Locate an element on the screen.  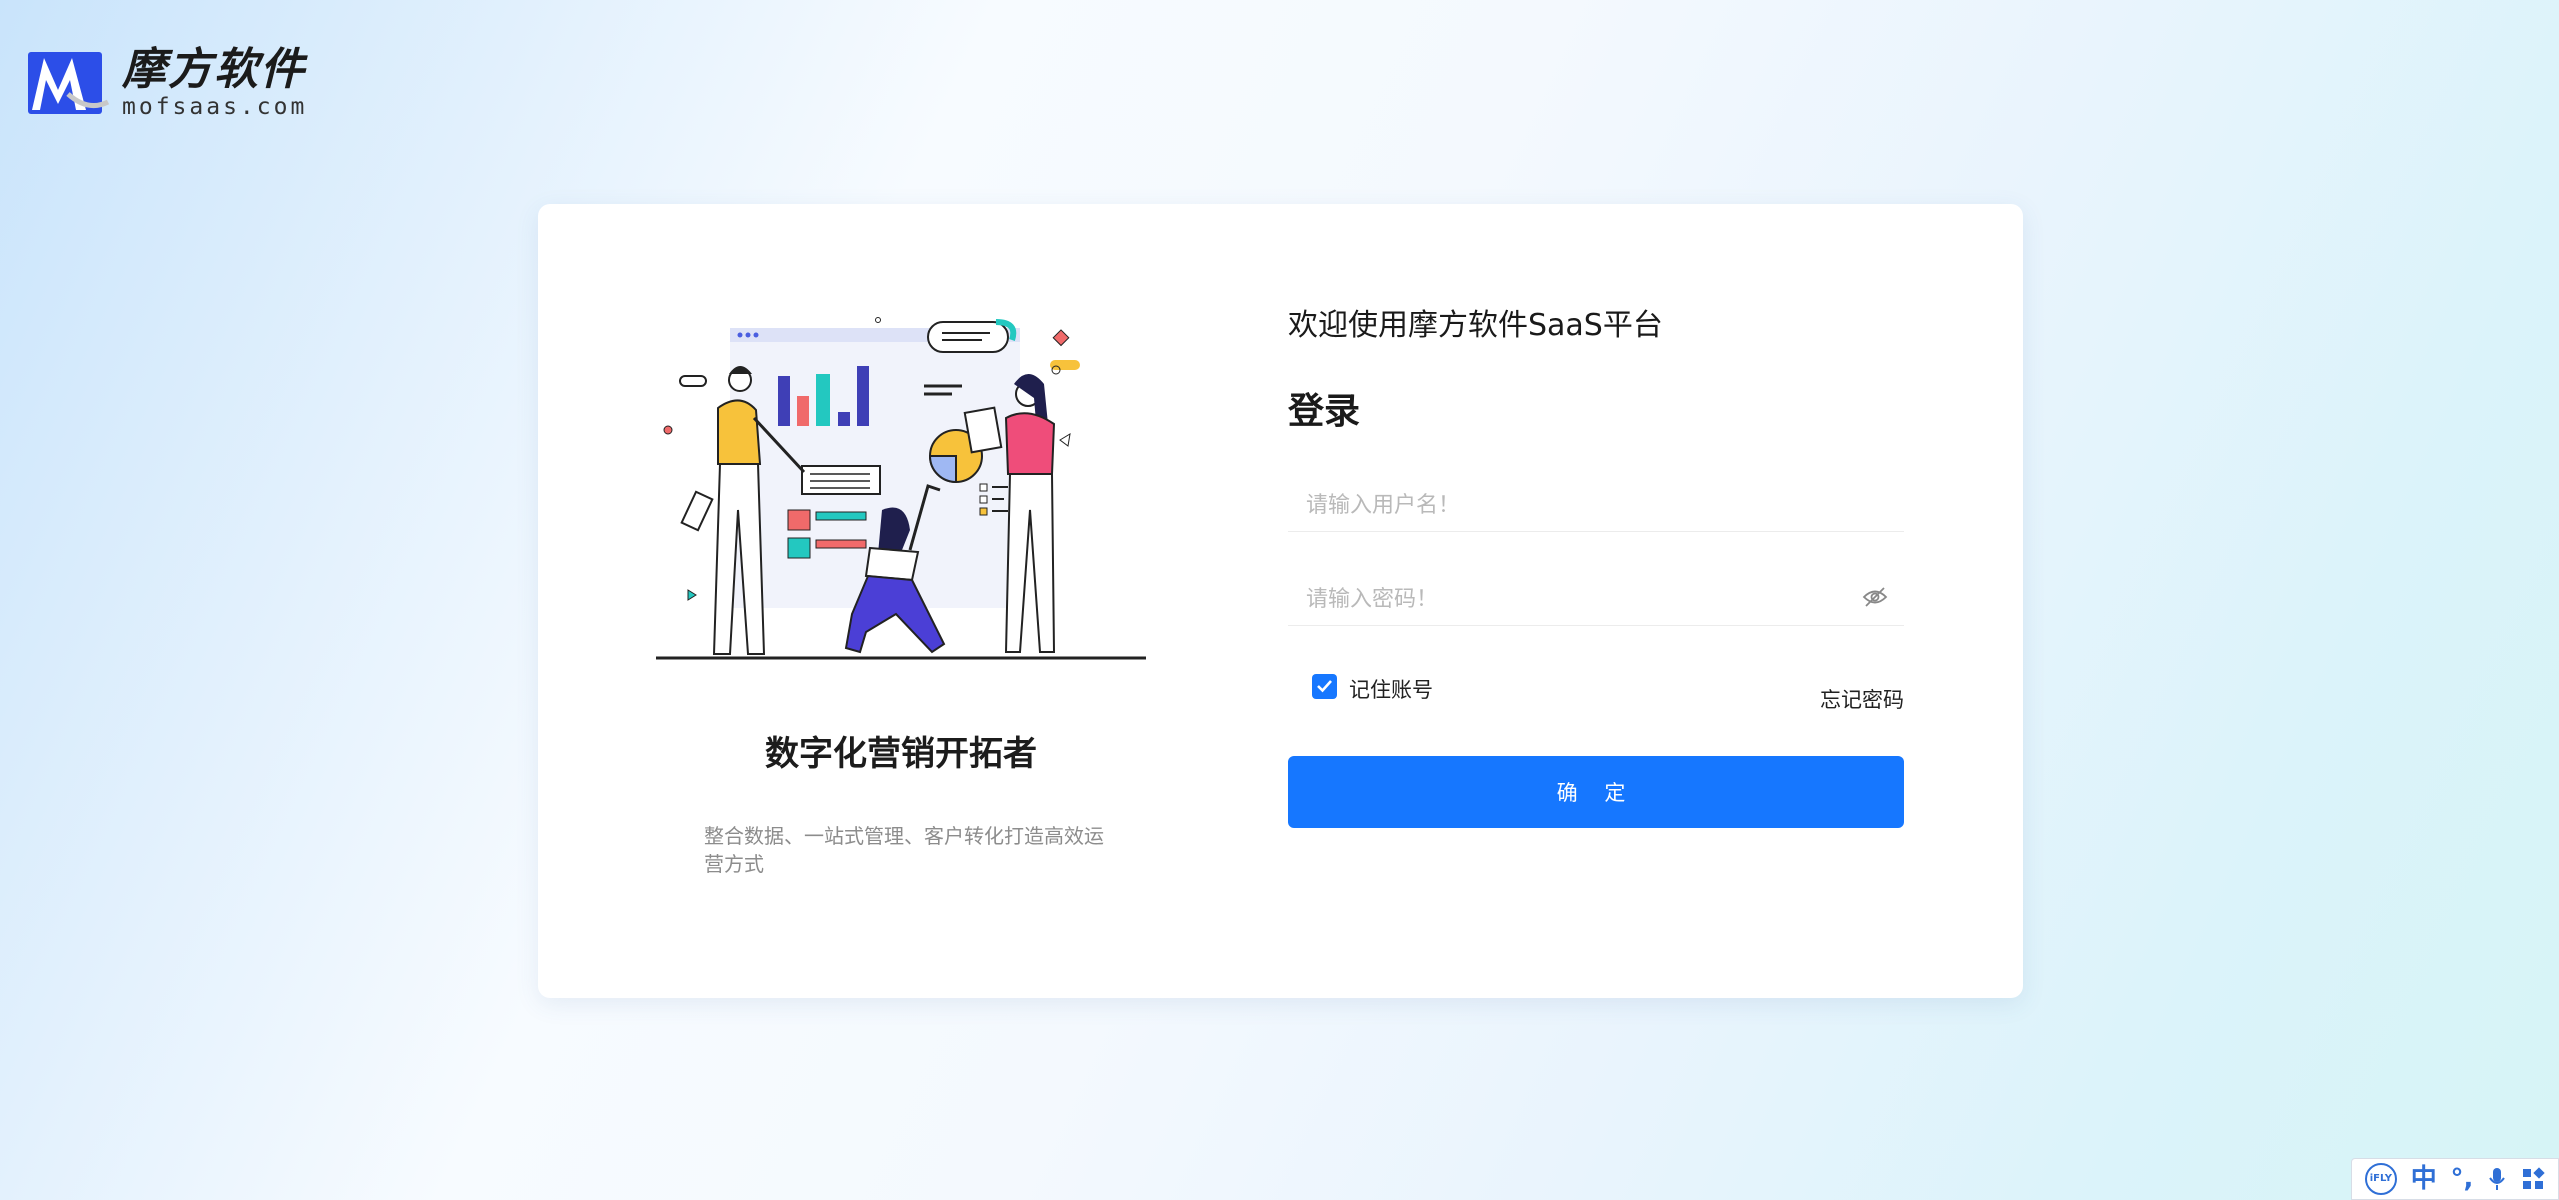
username-field: 请输入用户名！ is located at coordinates (1596, 503).